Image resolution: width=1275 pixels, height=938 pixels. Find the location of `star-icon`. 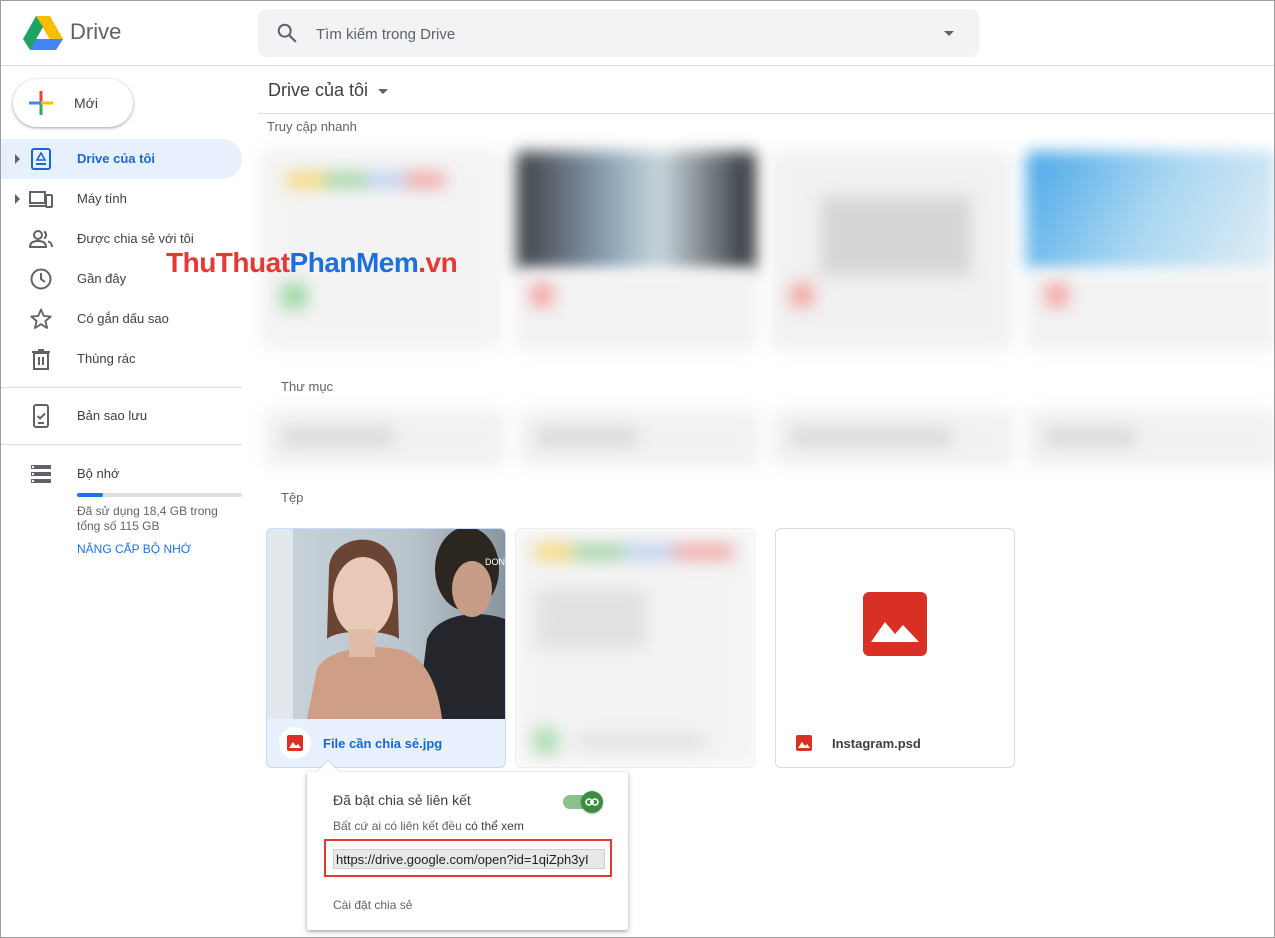

star-icon is located at coordinates (41, 318).